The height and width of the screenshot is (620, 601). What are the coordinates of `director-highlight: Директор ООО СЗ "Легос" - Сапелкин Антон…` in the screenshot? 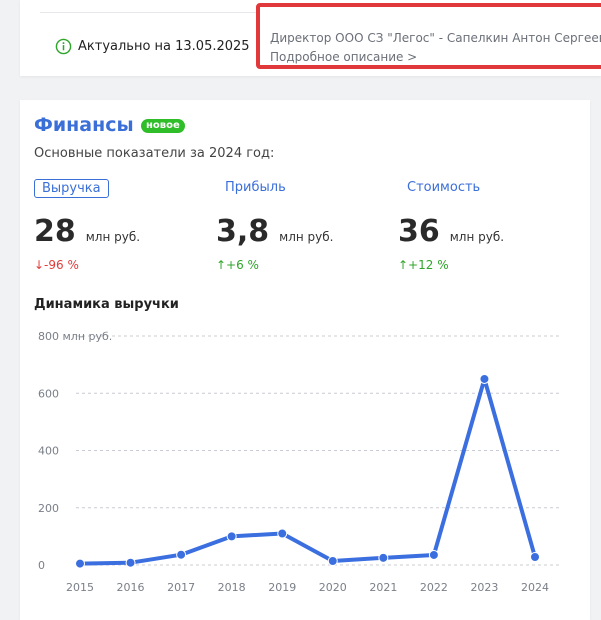 It's located at (428, 36).